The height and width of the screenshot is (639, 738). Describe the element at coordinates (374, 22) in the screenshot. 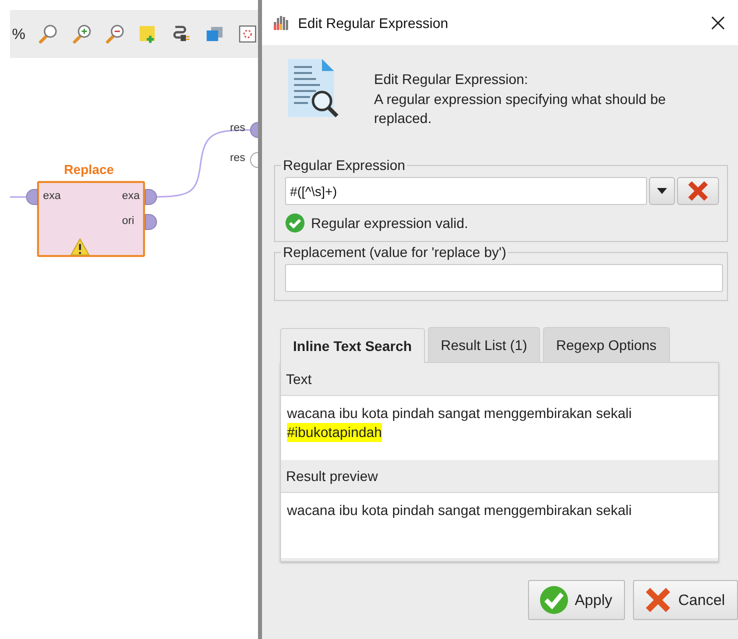

I see `dialog-title: Edit Regular Expression` at that location.